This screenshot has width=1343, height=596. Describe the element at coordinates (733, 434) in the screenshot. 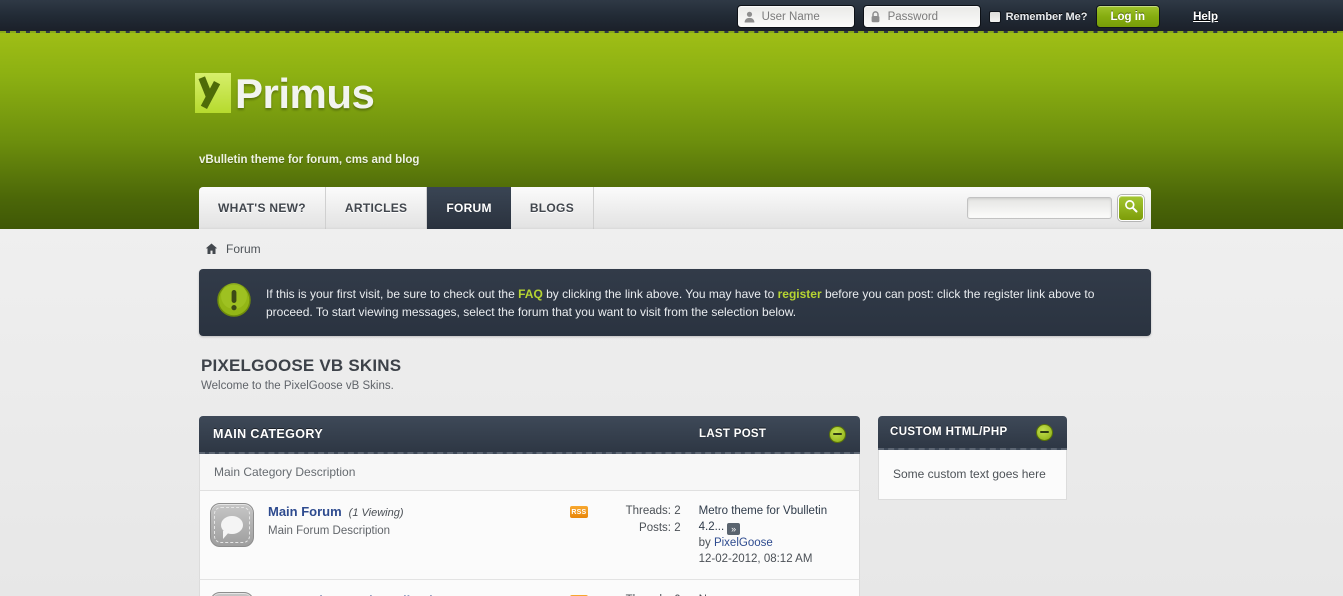

I see `column-header-last-post: LAST POST` at that location.